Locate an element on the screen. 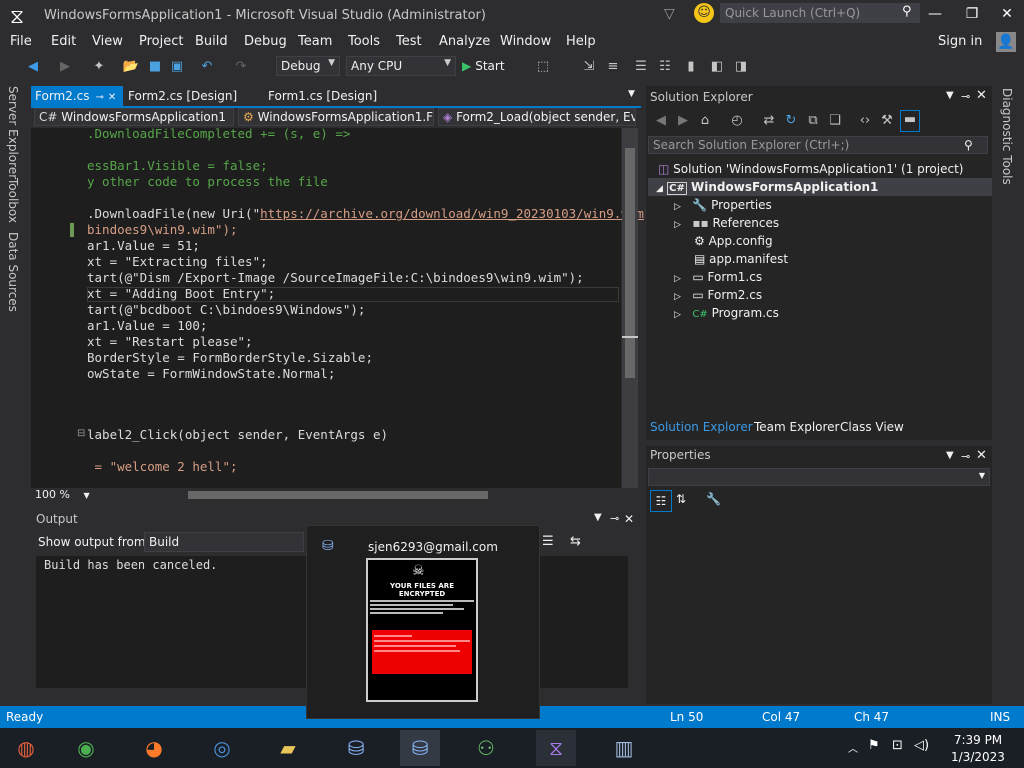  tab-form2-cs: Form2.cs ⊸ ✕ is located at coordinates (77, 96).